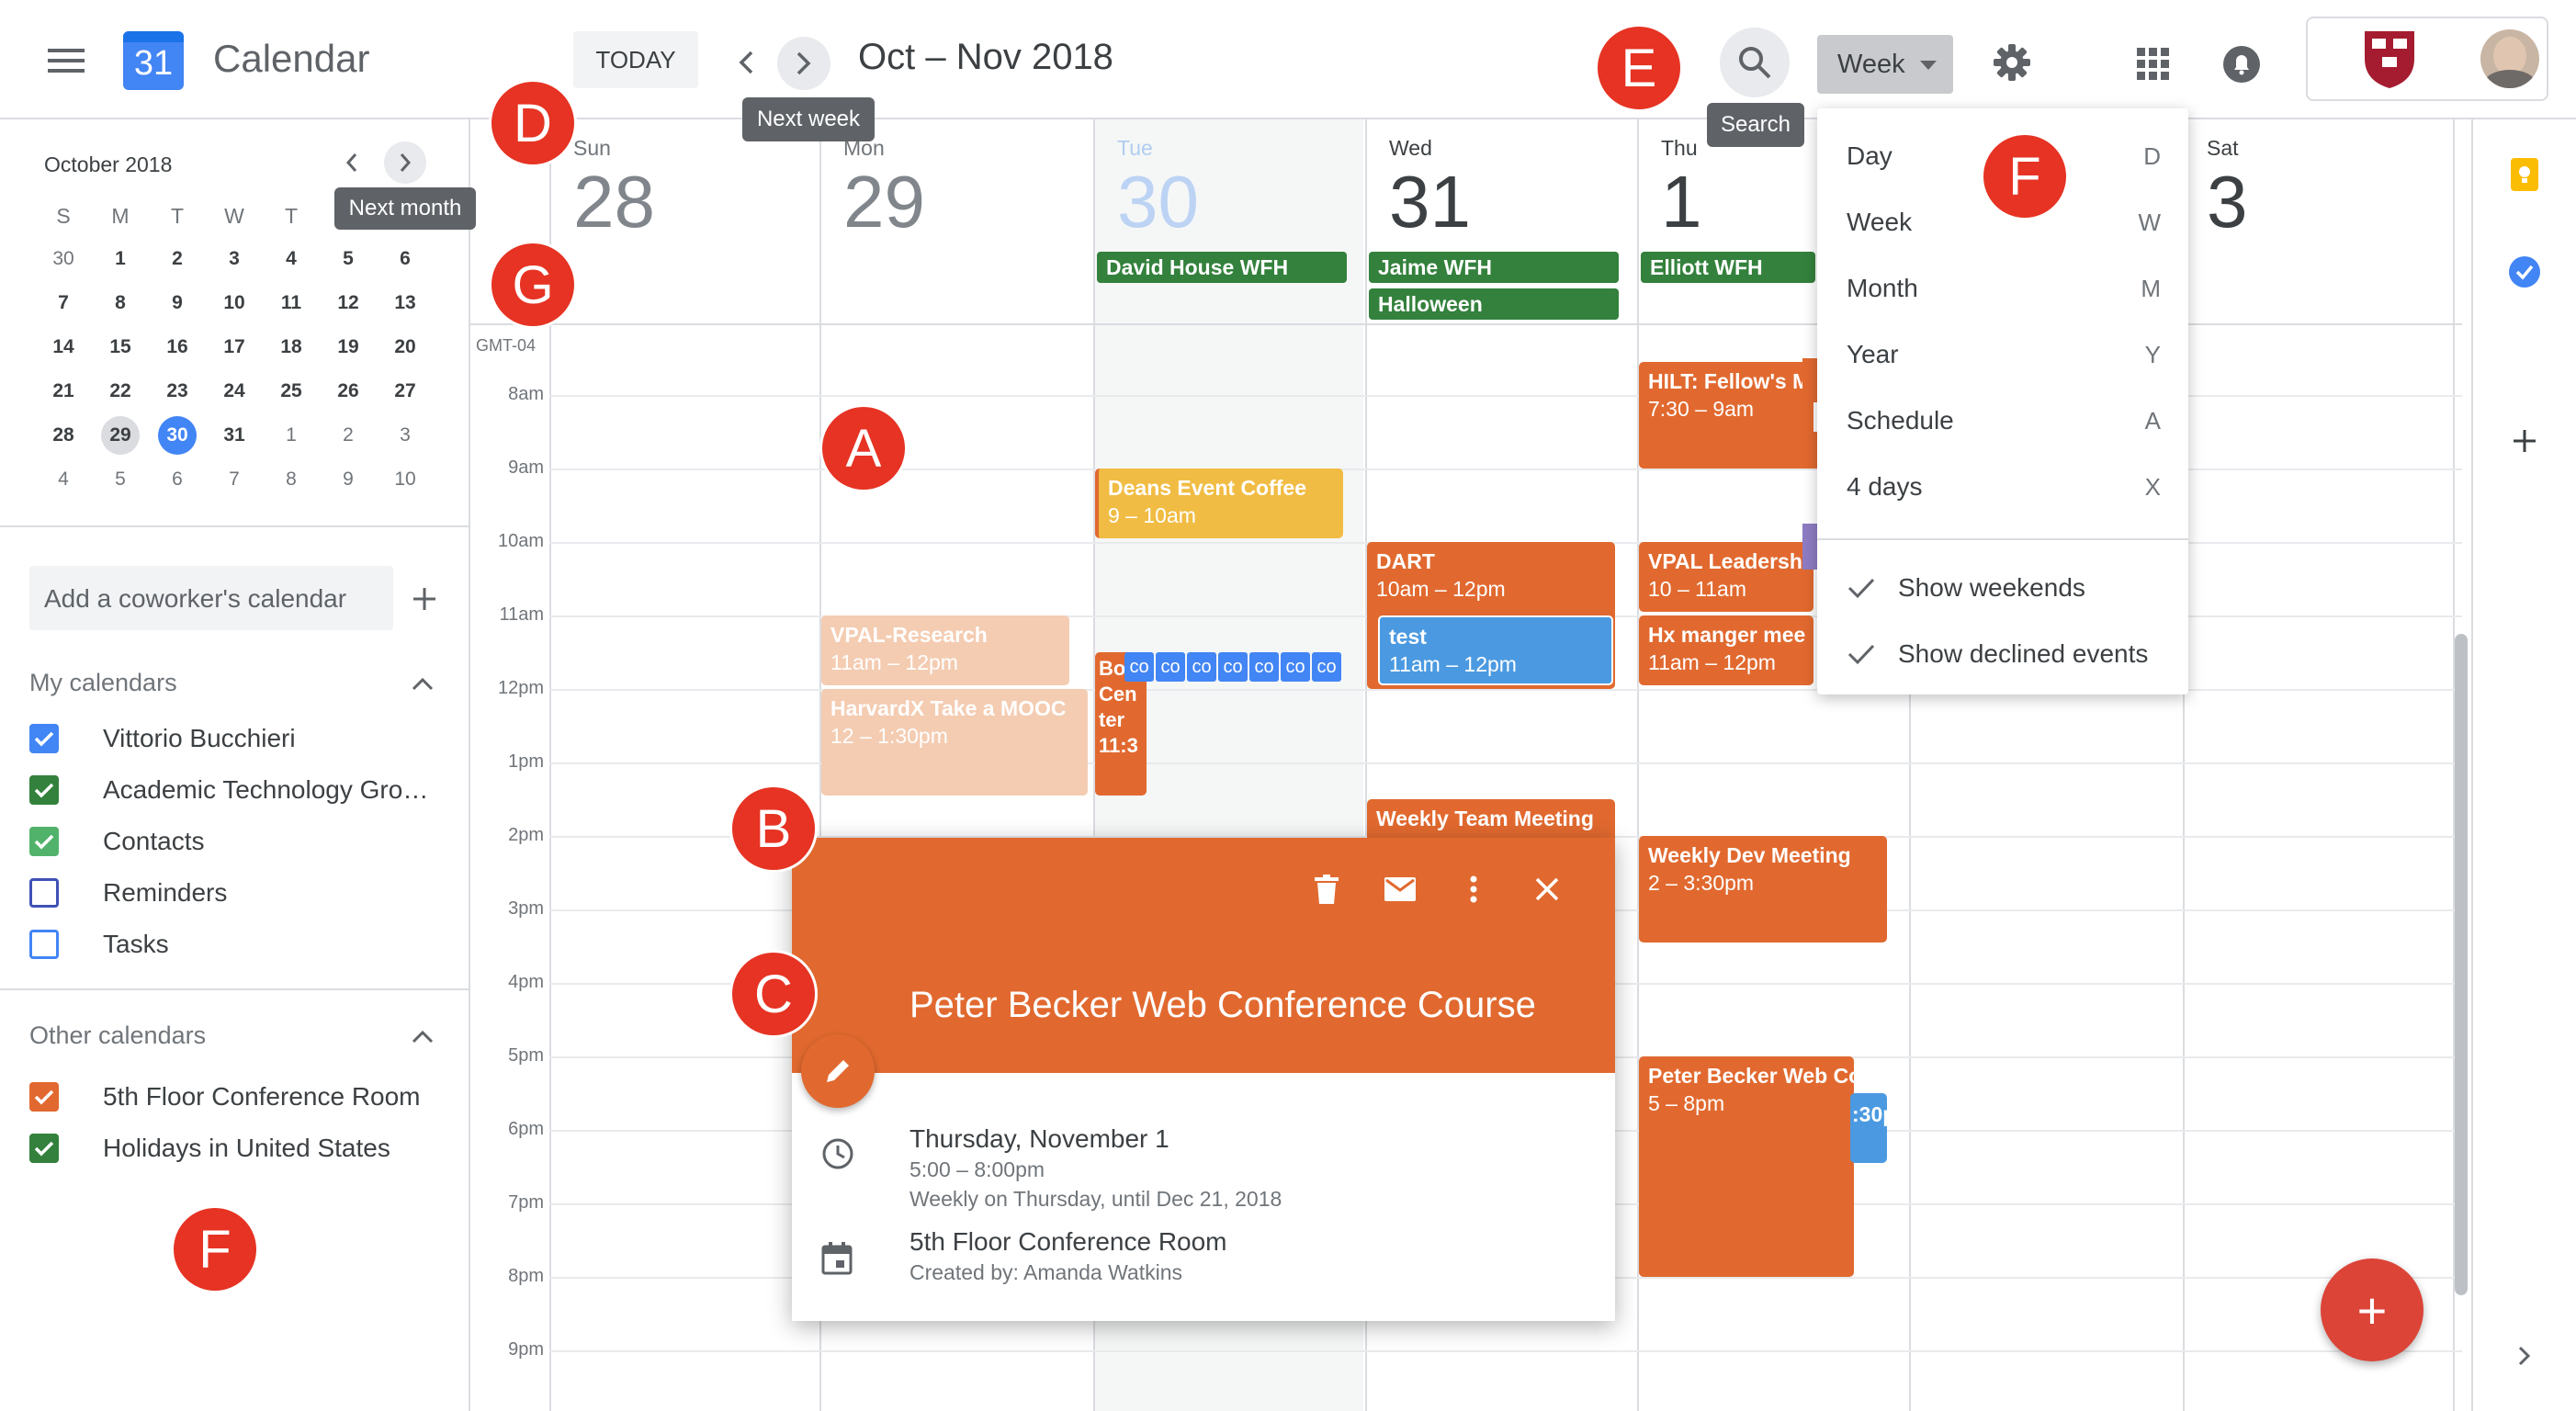 The width and height of the screenshot is (2576, 1411). What do you see at coordinates (1495, 650) in the screenshot?
I see `calendar-event: test 11am – 12pm` at bounding box center [1495, 650].